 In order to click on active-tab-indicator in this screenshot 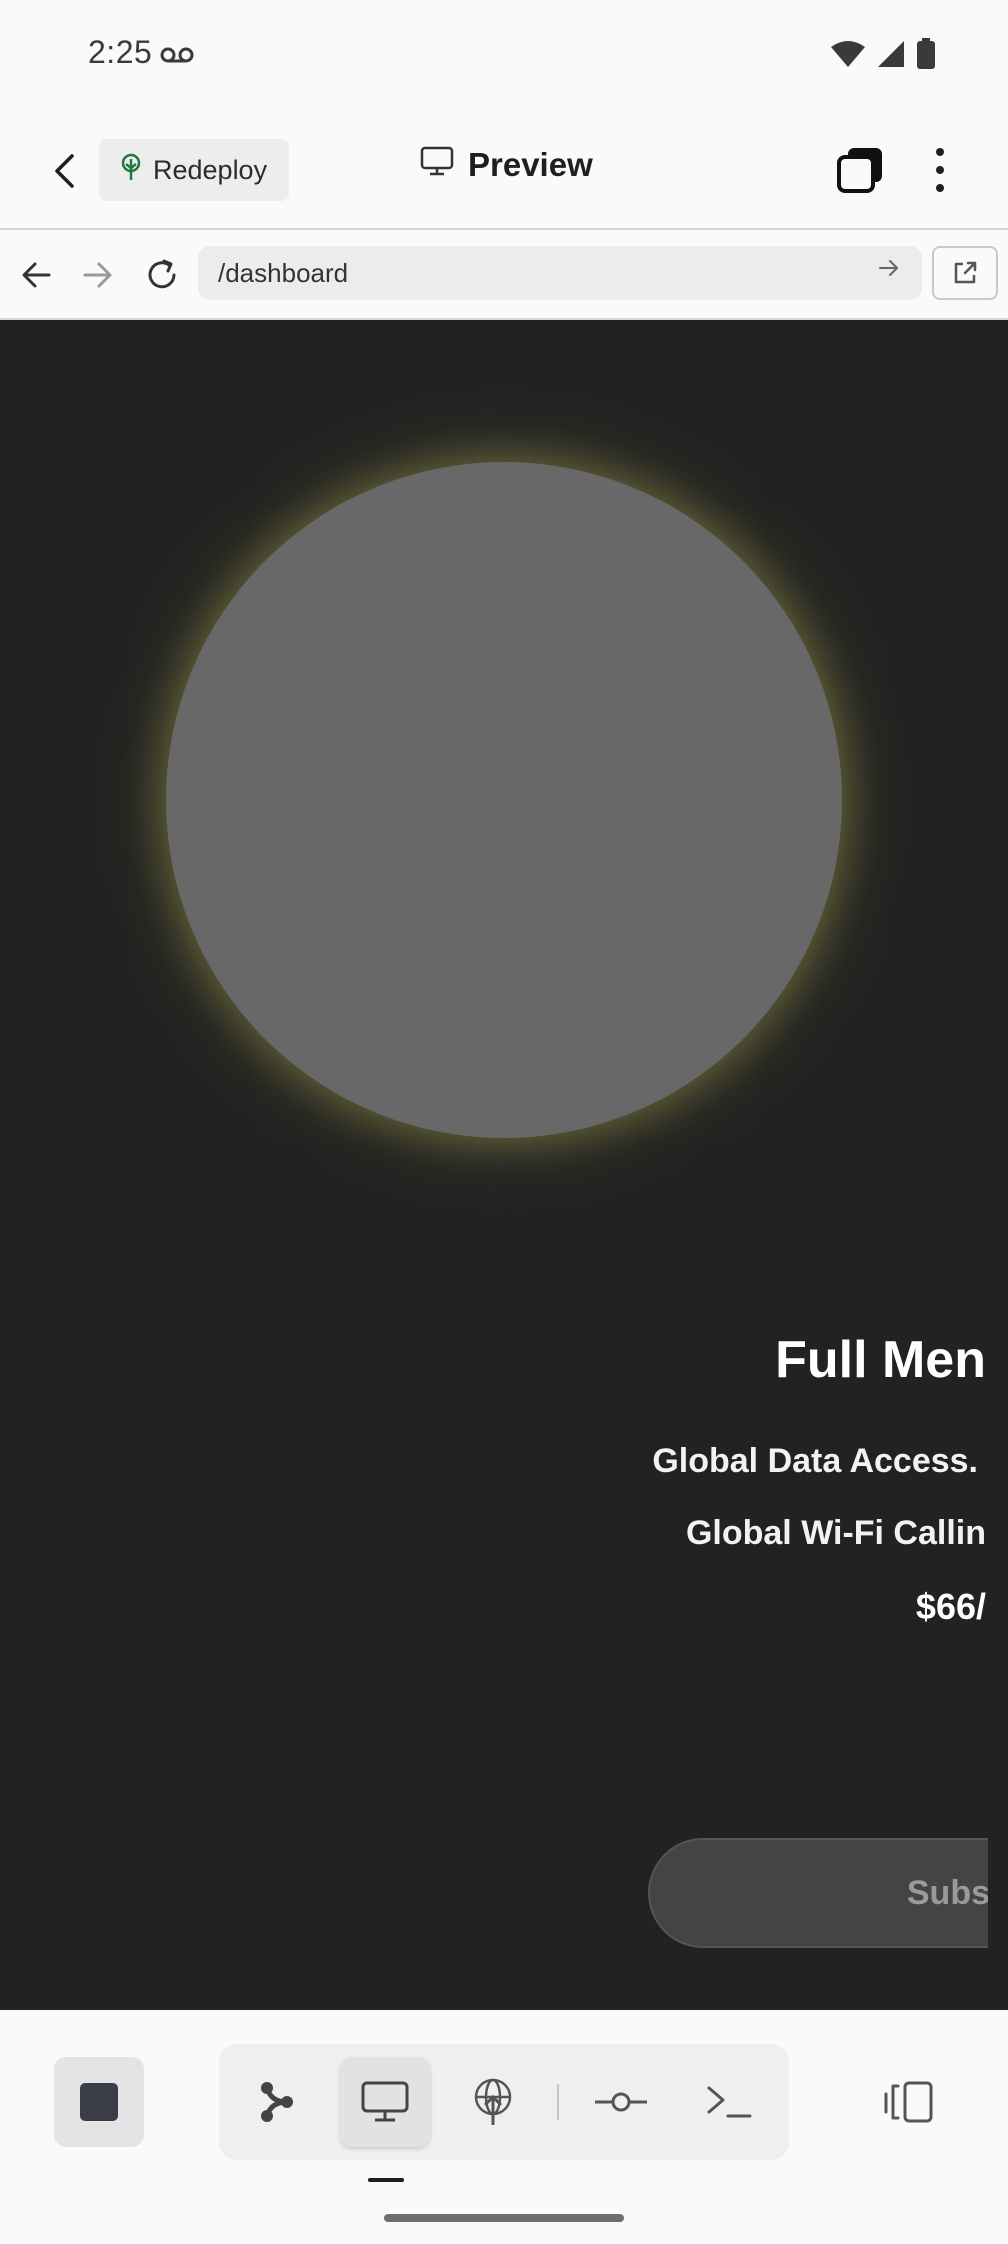, I will do `click(386, 2180)`.